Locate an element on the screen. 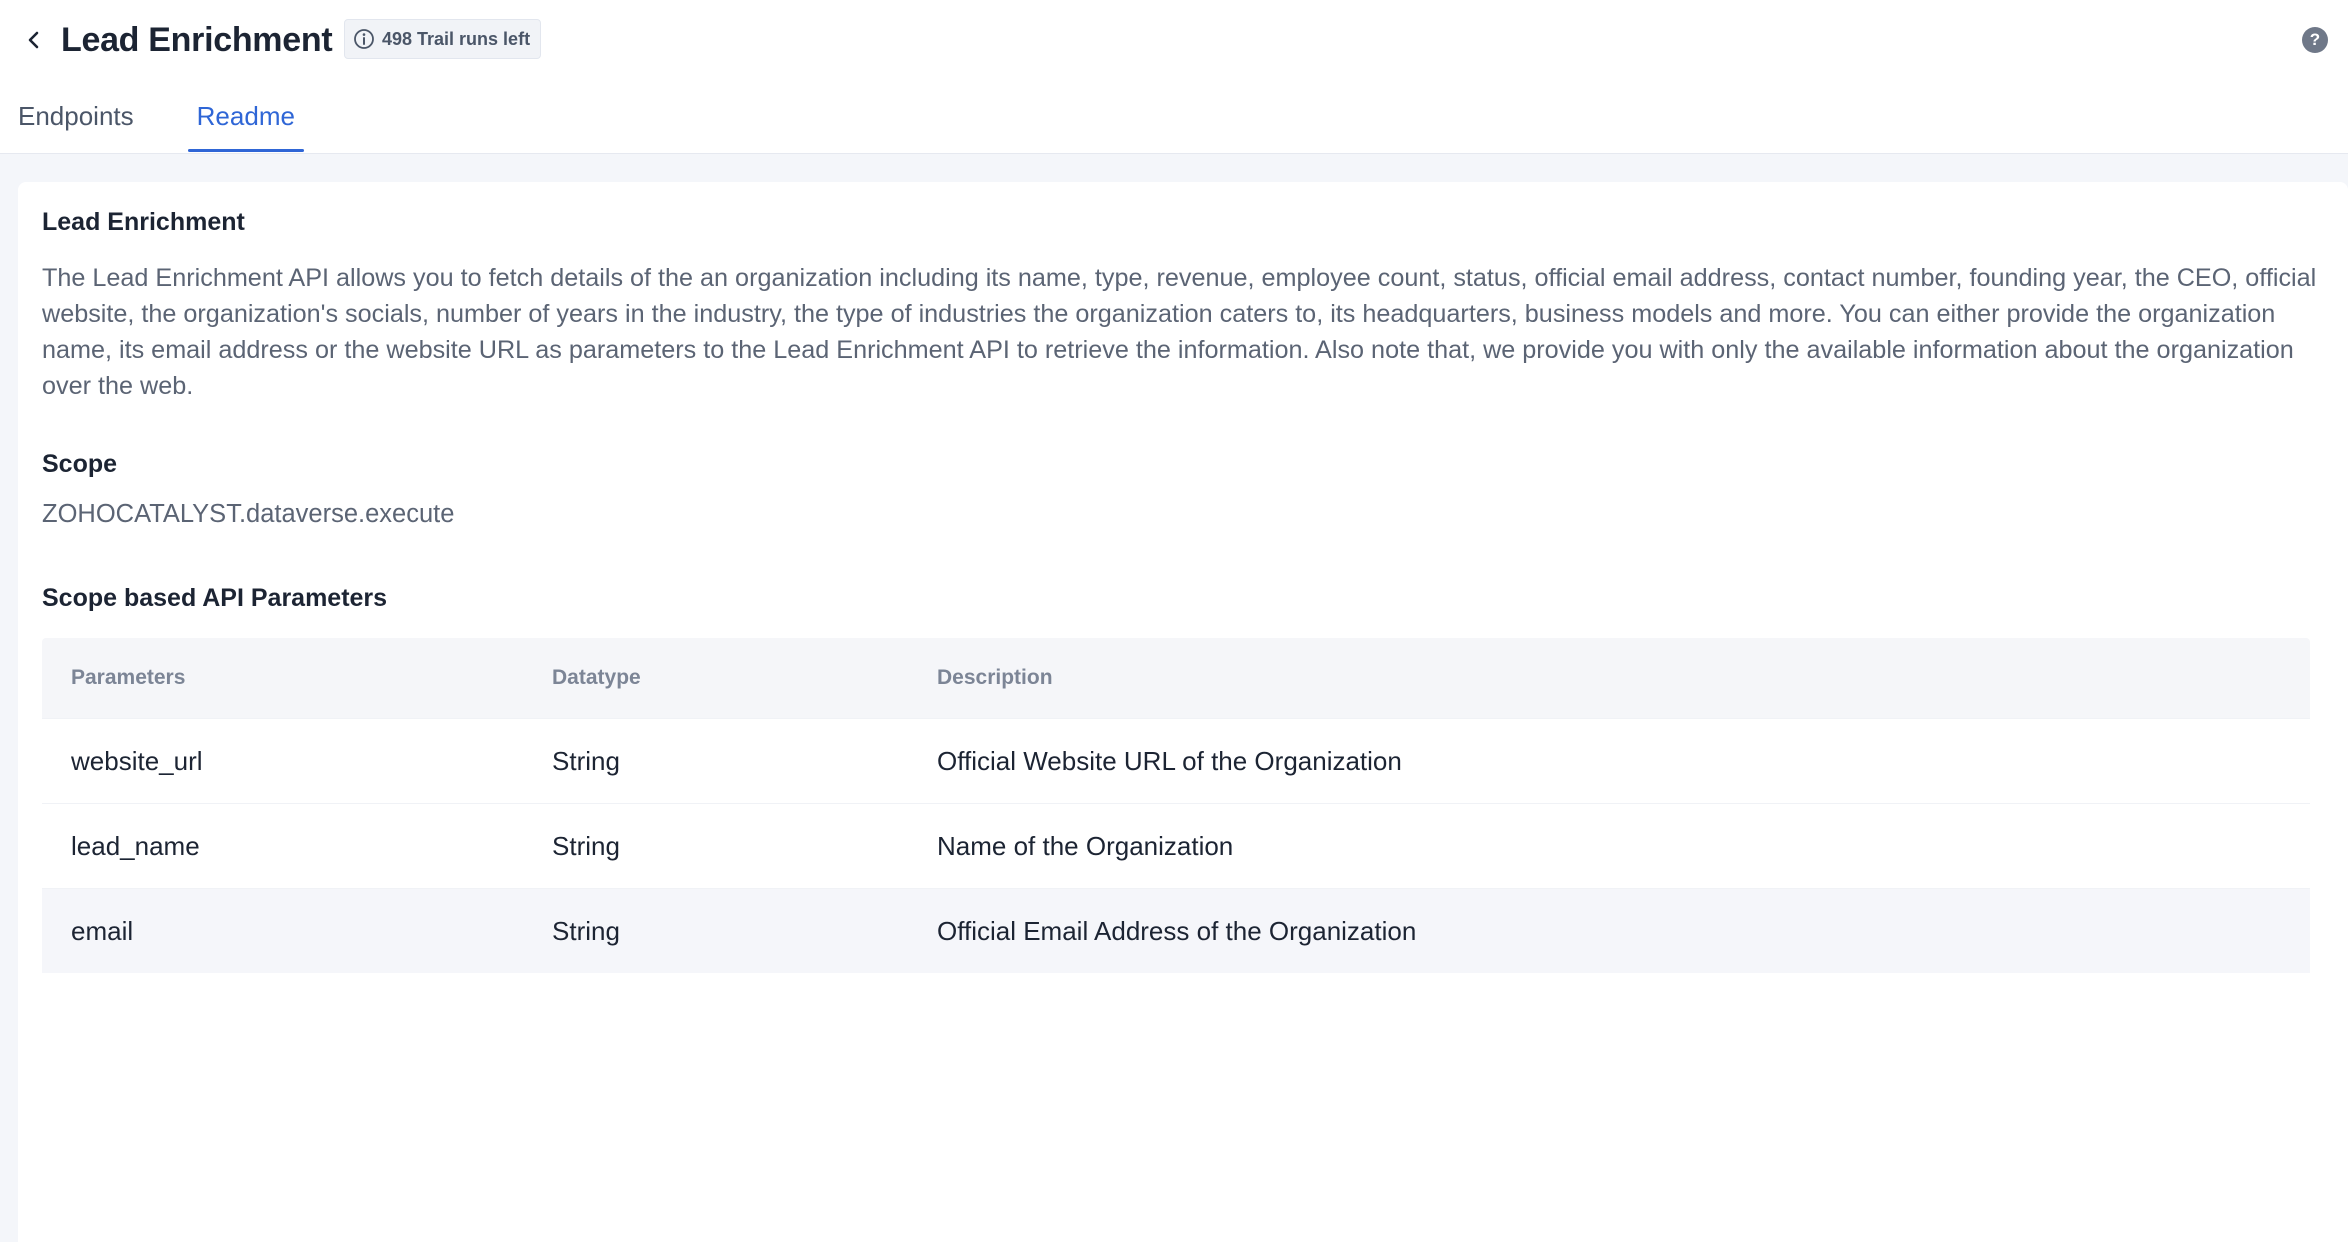  column-header-parameters: Parameters is located at coordinates (128, 677).